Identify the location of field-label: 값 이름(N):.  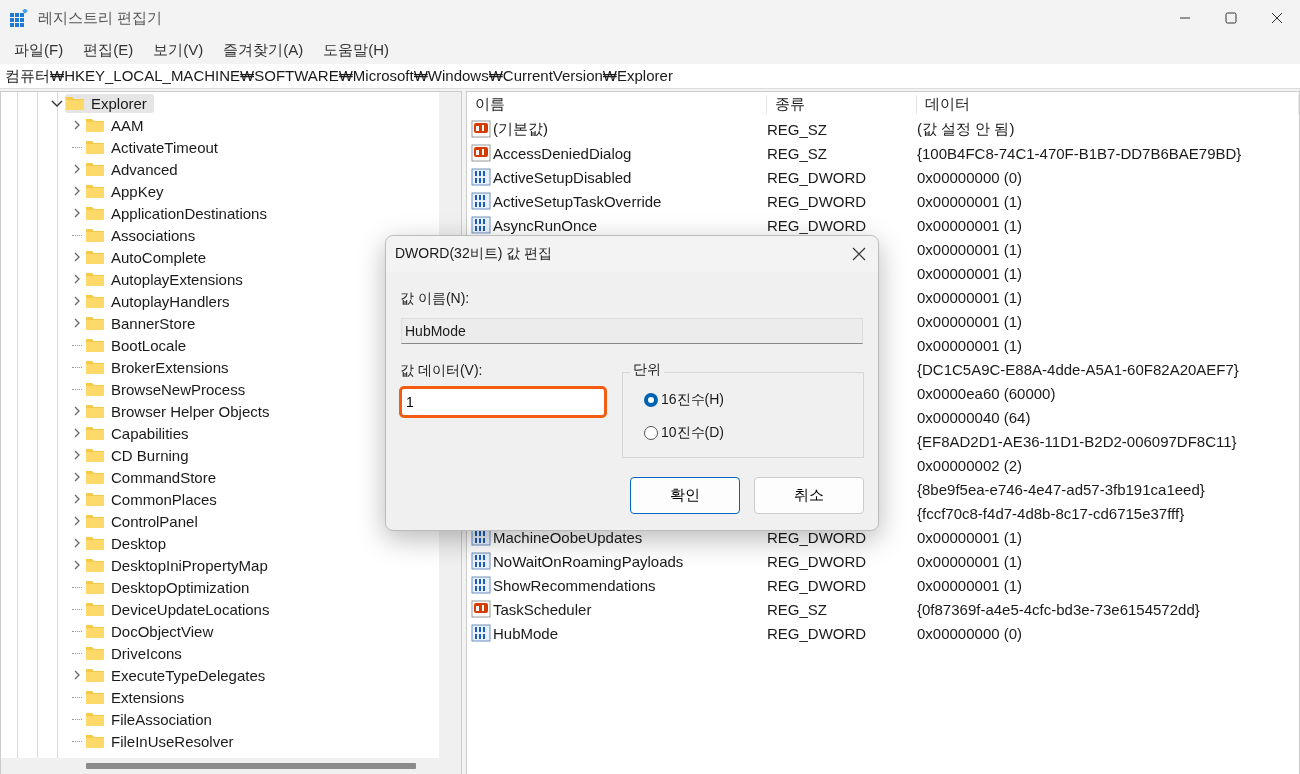
(435, 299).